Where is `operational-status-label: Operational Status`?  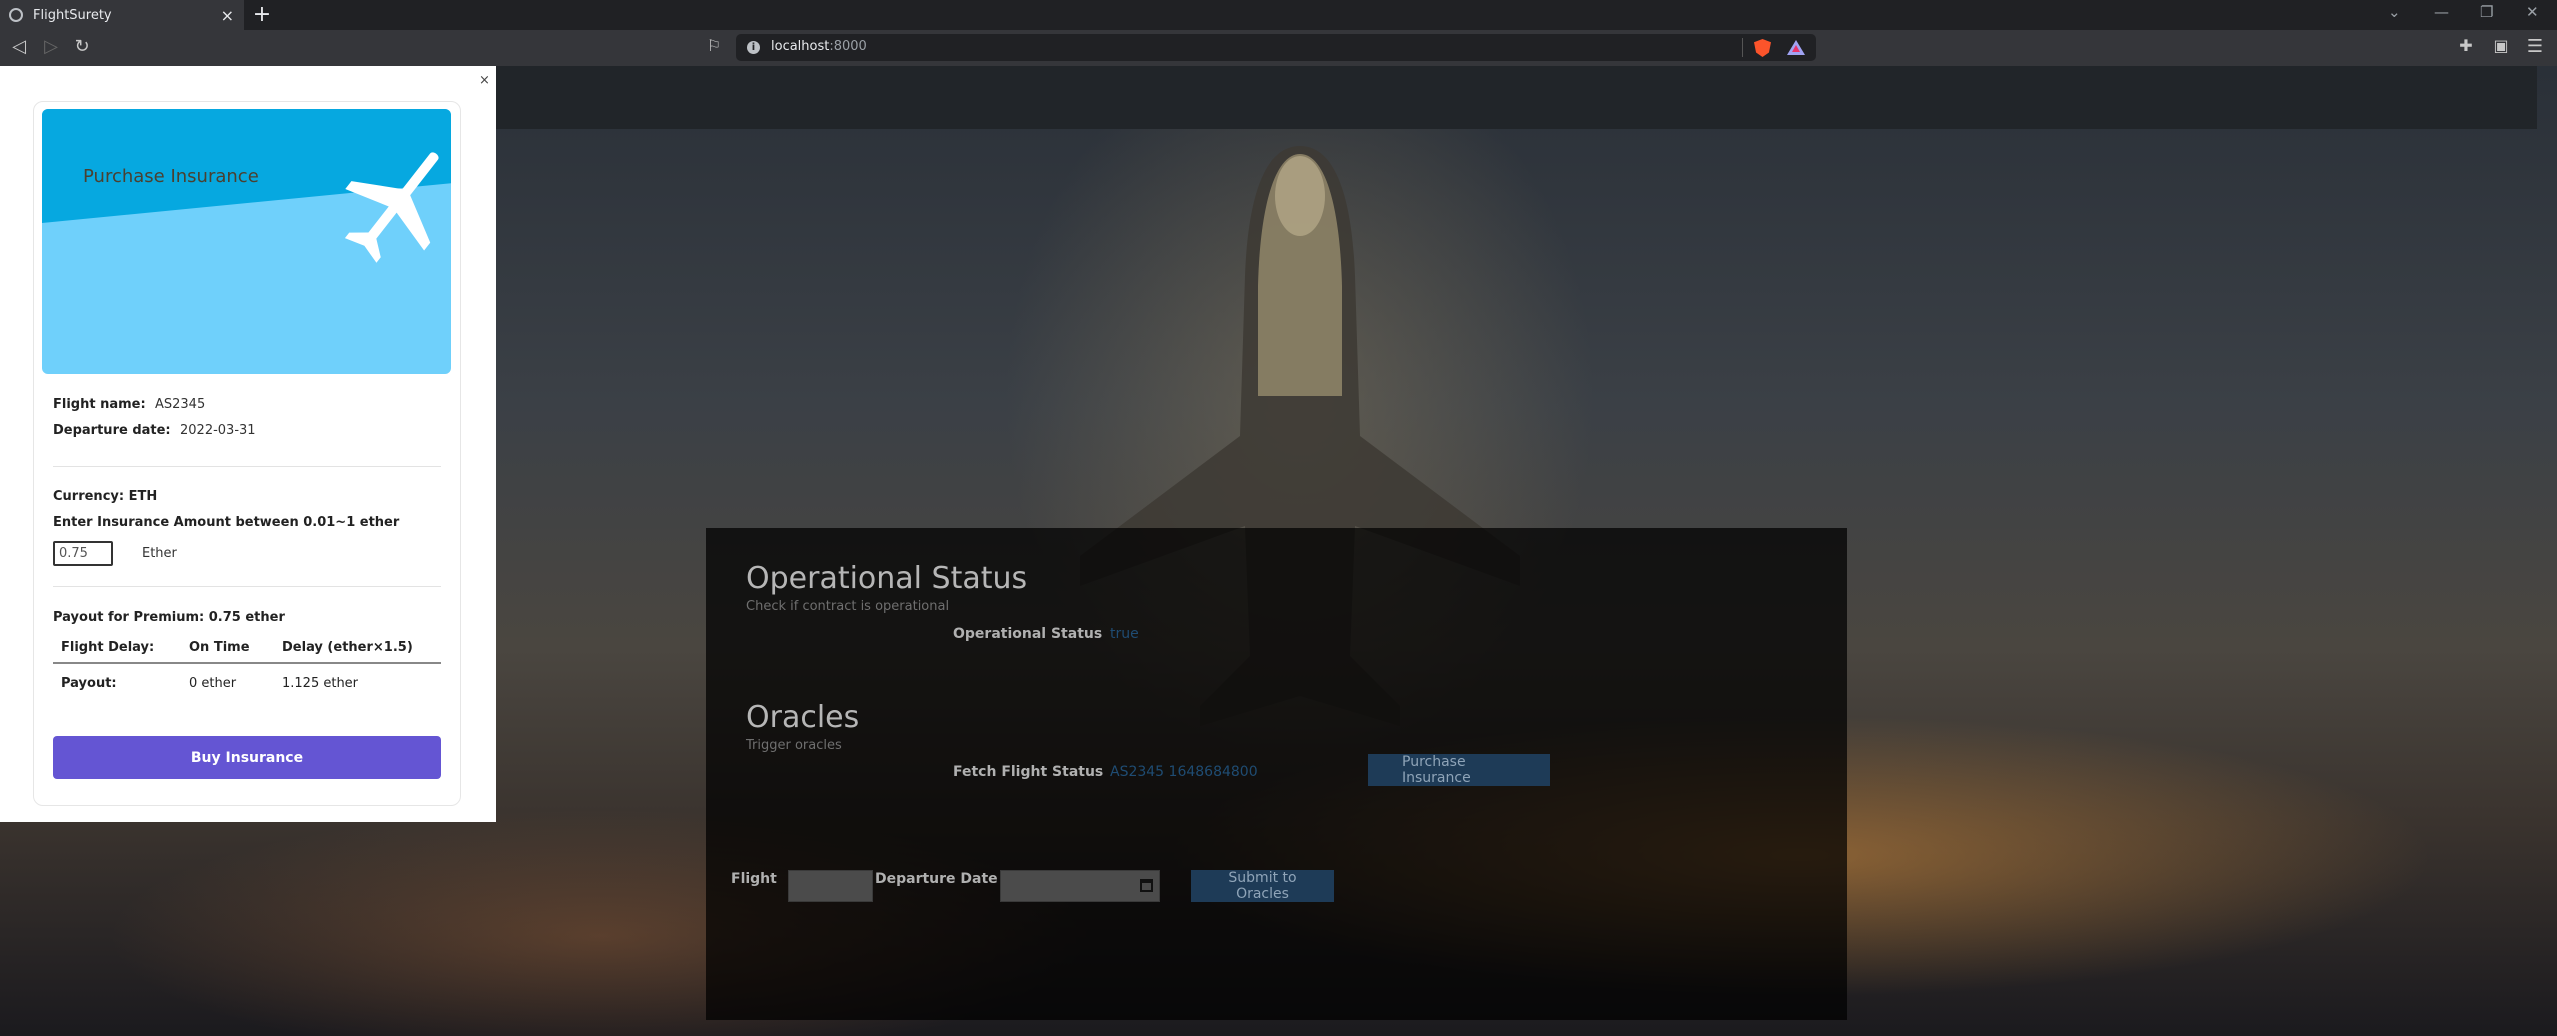 operational-status-label: Operational Status is located at coordinates (1028, 634).